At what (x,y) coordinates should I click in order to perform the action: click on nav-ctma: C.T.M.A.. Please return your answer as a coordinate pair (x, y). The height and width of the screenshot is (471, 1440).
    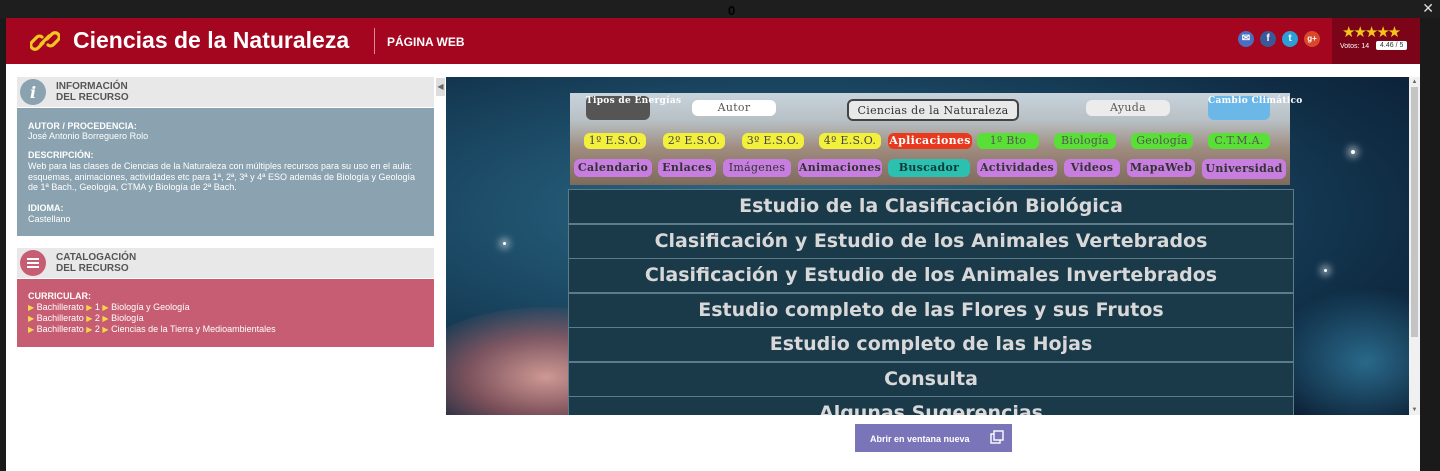
    Looking at the image, I should click on (1239, 141).